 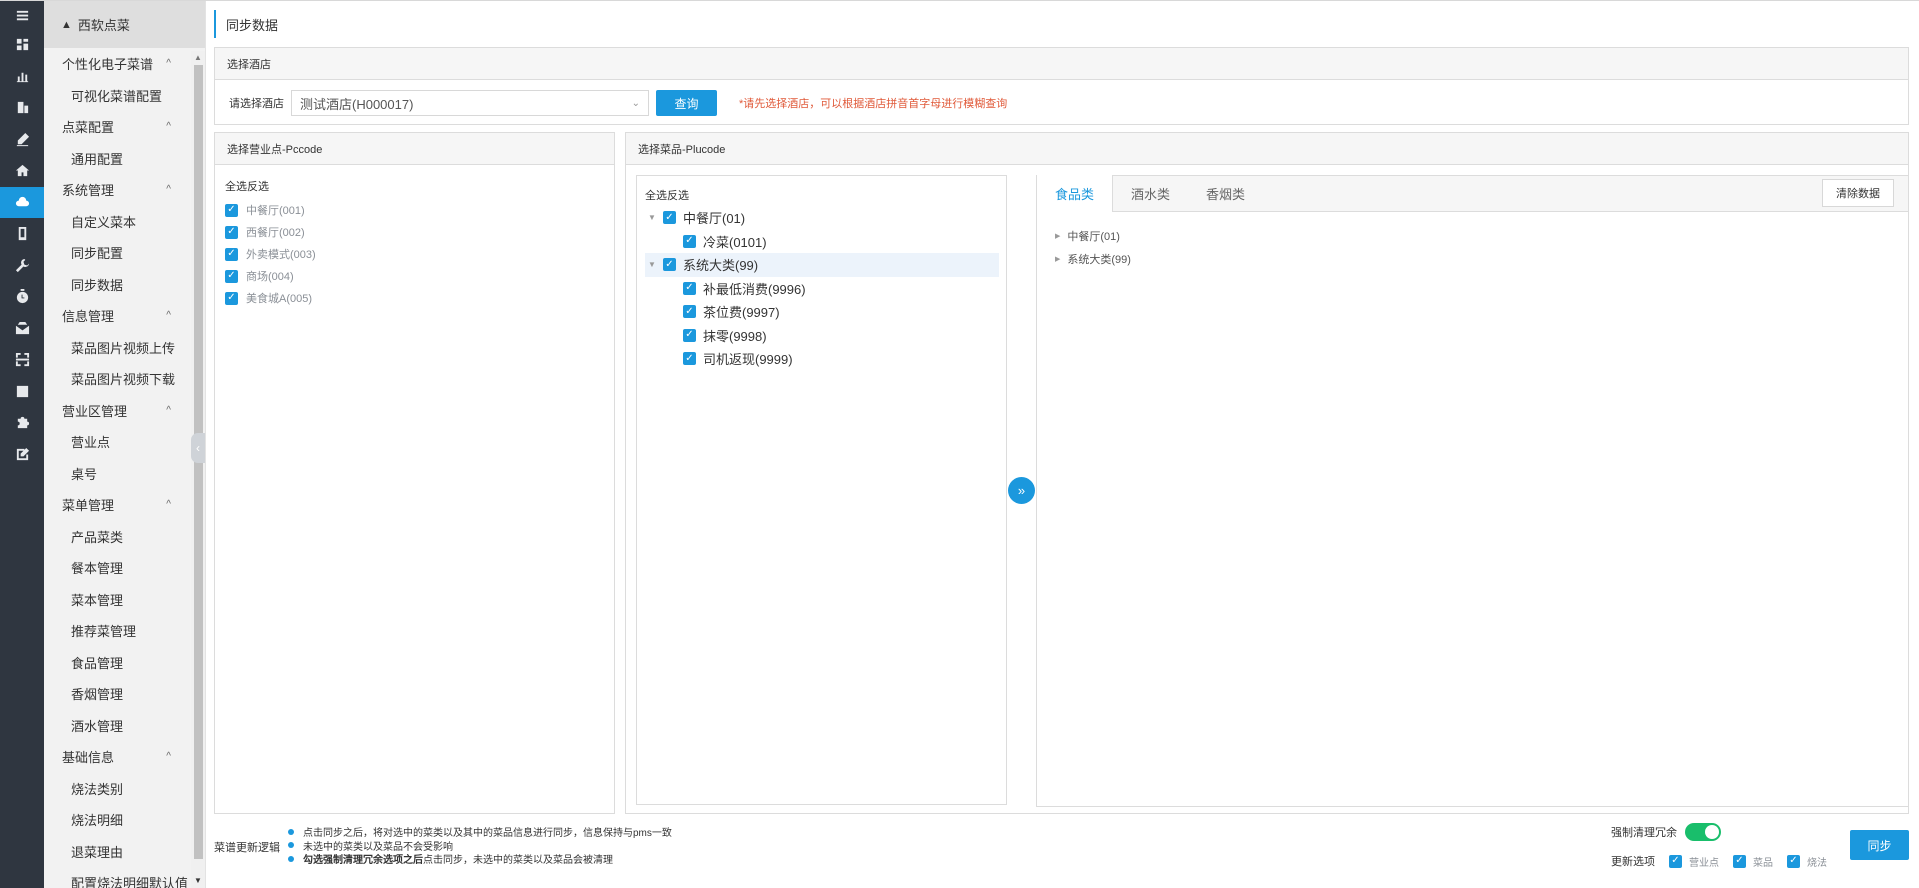 What do you see at coordinates (124, 159) in the screenshot?
I see `menu-item: 通用配置` at bounding box center [124, 159].